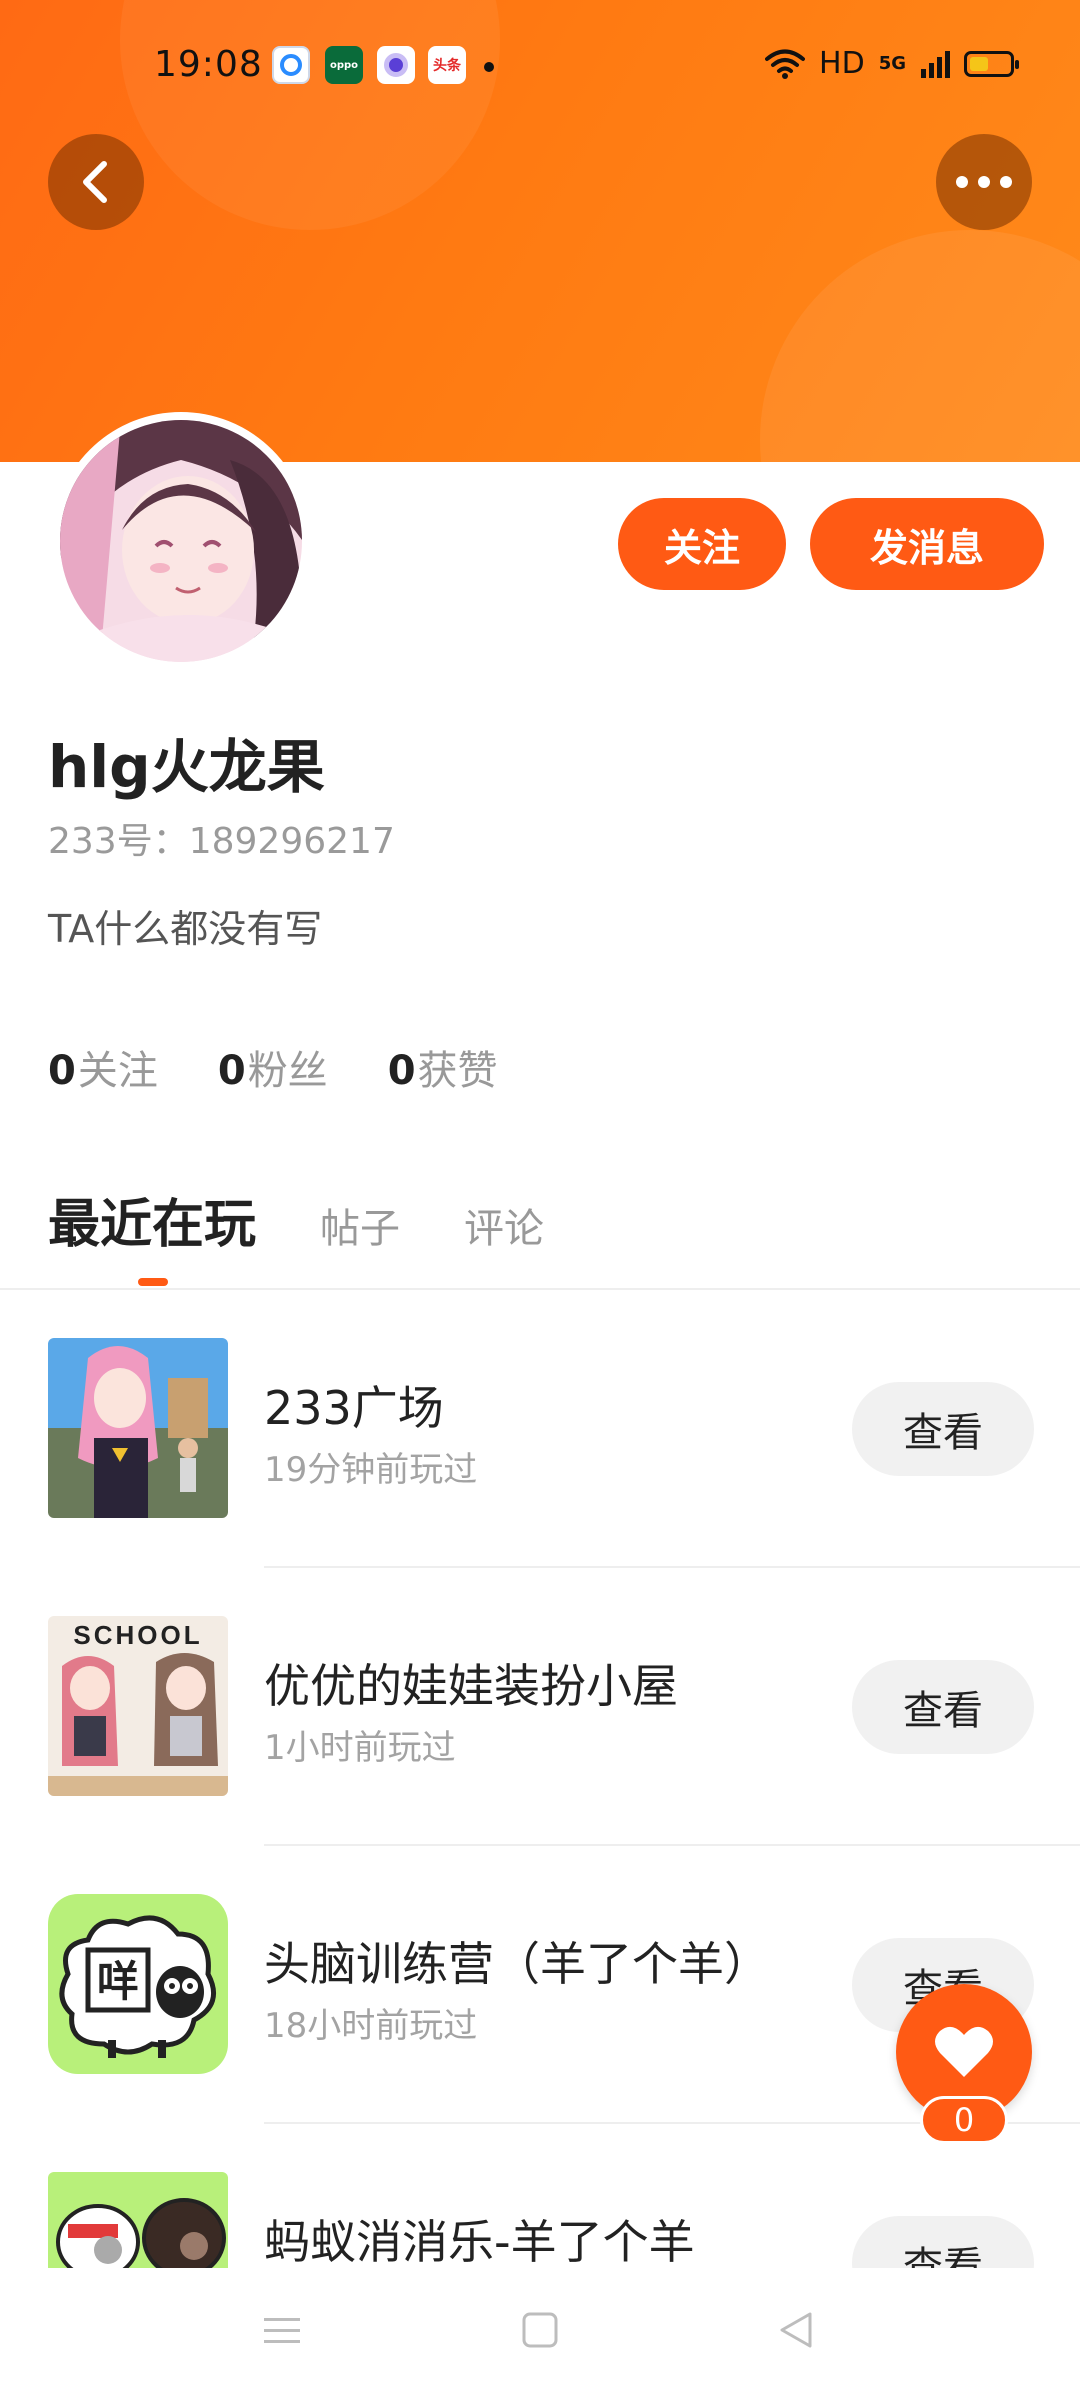  I want to click on more-options-button, so click(984, 182).